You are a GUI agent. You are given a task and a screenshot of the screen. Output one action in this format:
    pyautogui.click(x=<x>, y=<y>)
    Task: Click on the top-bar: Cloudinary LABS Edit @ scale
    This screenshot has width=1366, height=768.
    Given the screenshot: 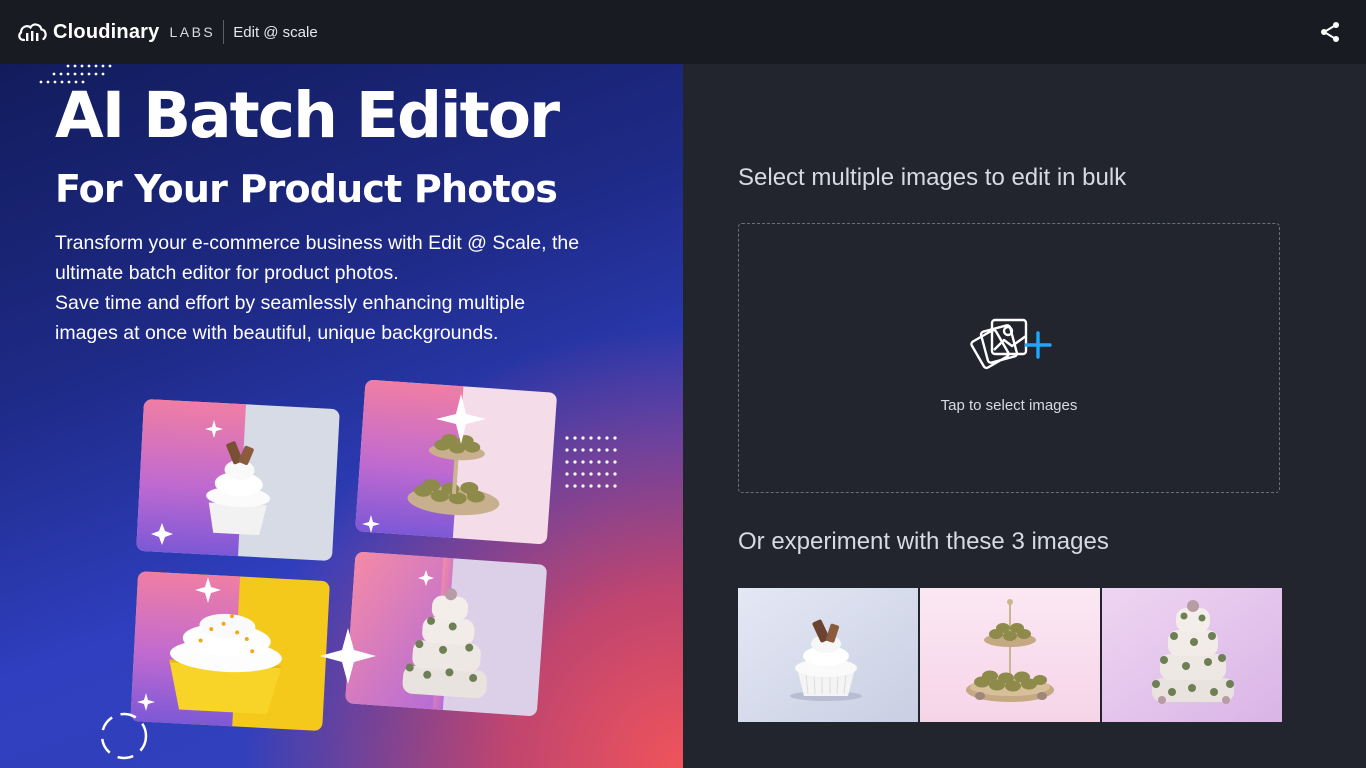 What is the action you would take?
    pyautogui.click(x=683, y=32)
    